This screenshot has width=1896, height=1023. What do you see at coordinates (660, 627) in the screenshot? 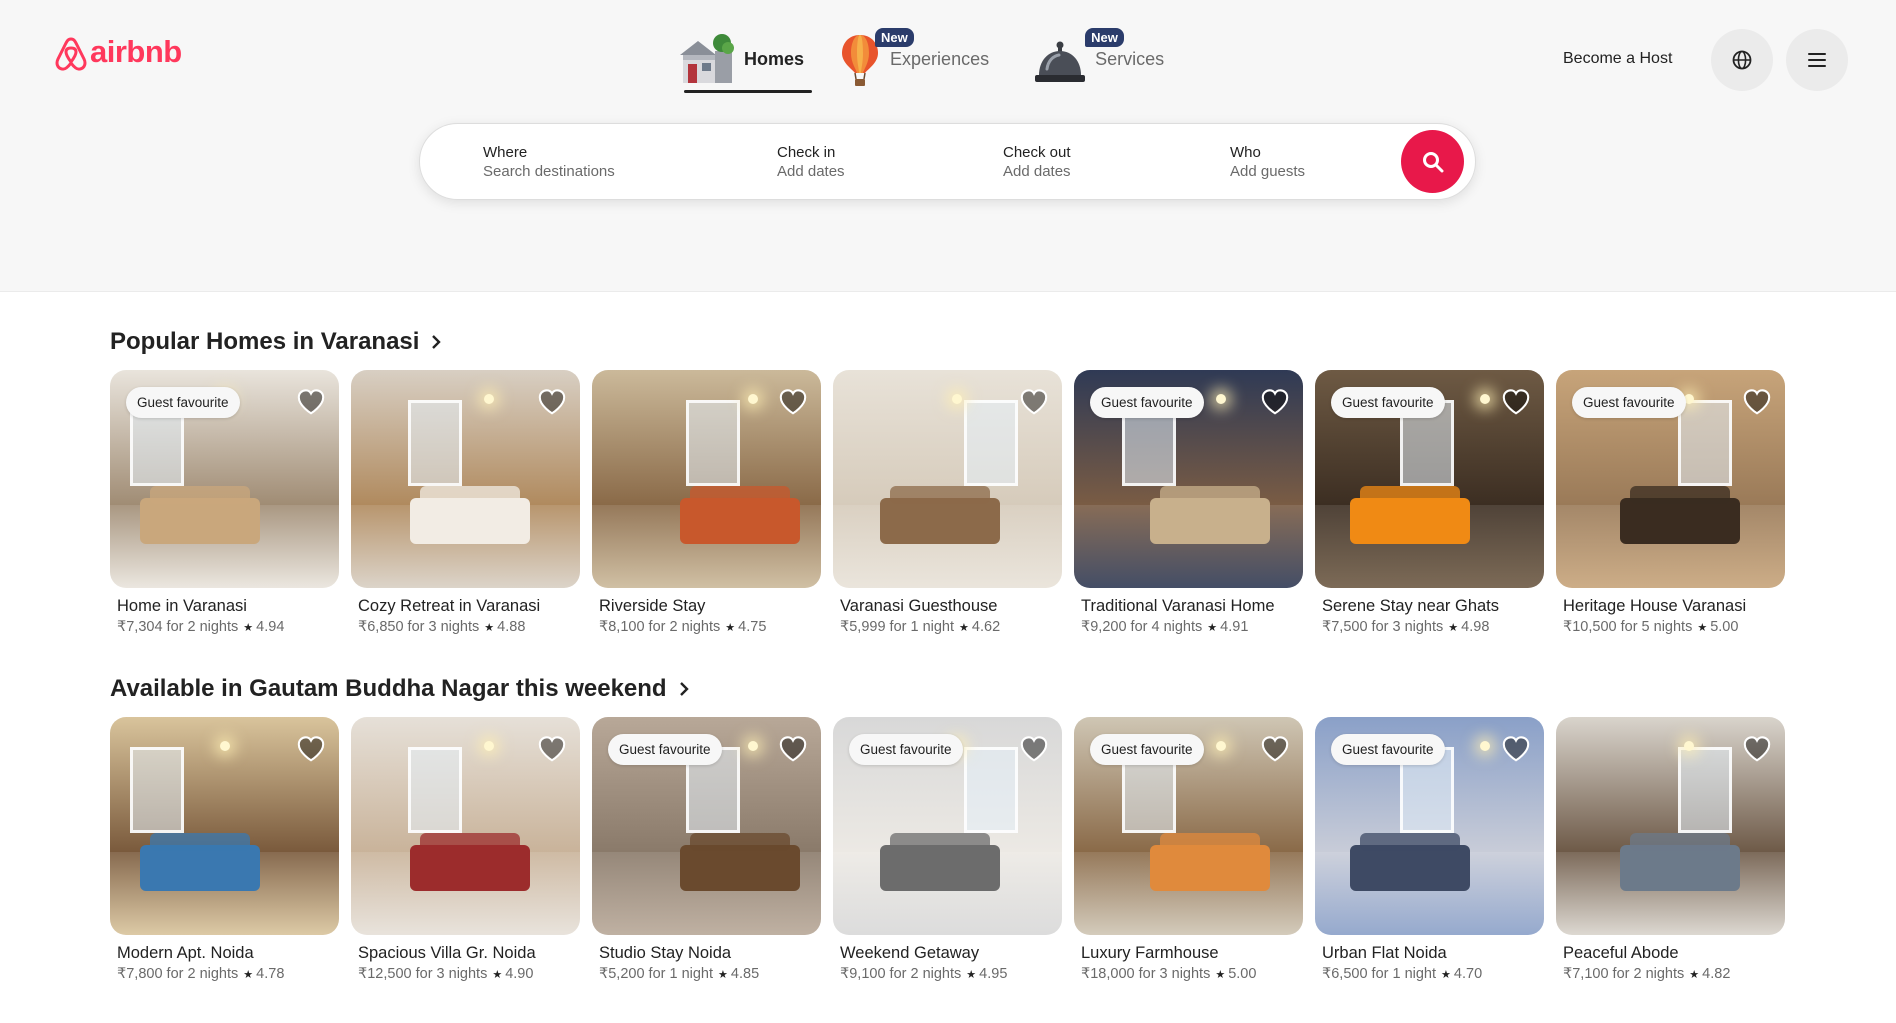
I see `listing-price: ₹8,100 for 2 nights` at bounding box center [660, 627].